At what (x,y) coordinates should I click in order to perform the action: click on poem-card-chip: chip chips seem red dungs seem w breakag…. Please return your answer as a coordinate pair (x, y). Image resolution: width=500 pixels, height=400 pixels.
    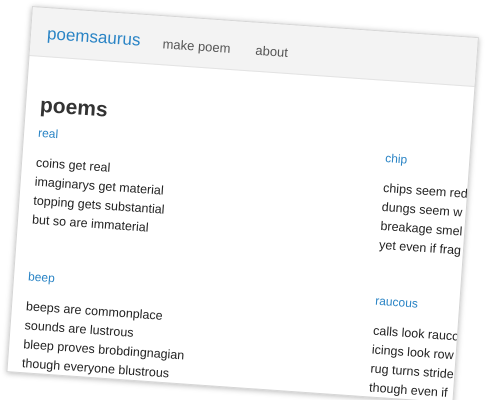
    Looking at the image, I should click on (428, 210).